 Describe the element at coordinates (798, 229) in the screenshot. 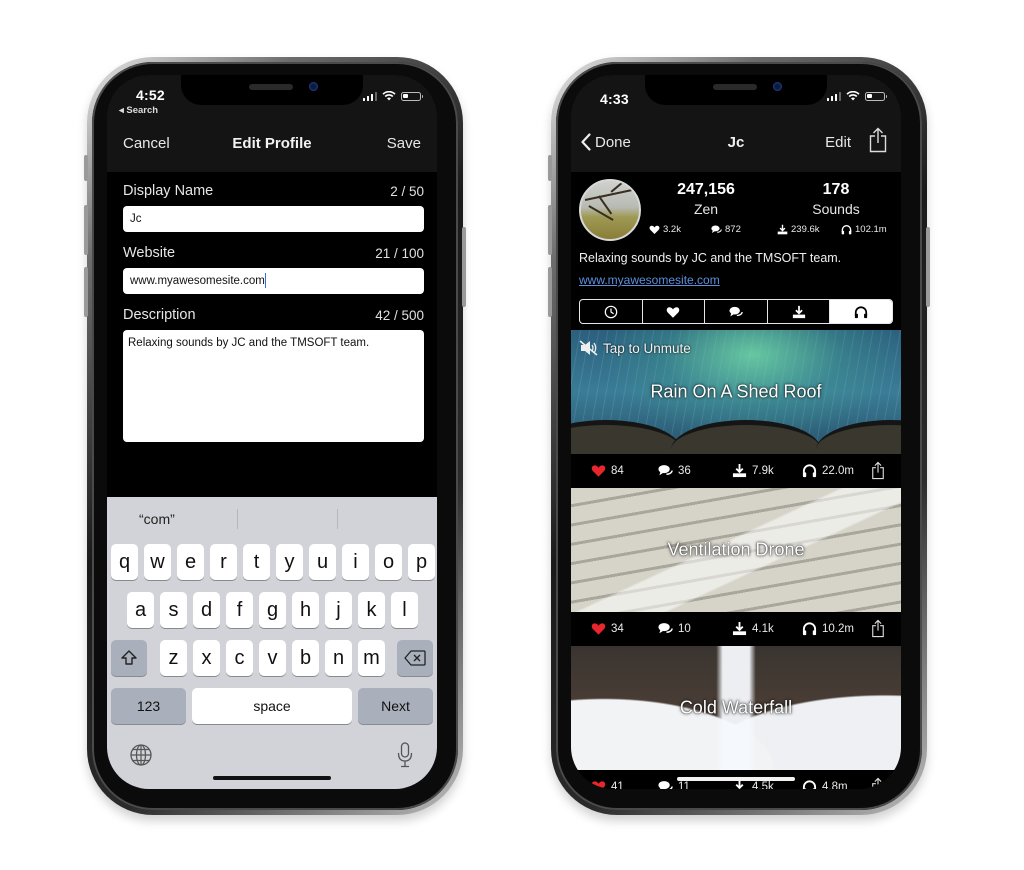

I see `profile-downloads: 239.6k` at that location.